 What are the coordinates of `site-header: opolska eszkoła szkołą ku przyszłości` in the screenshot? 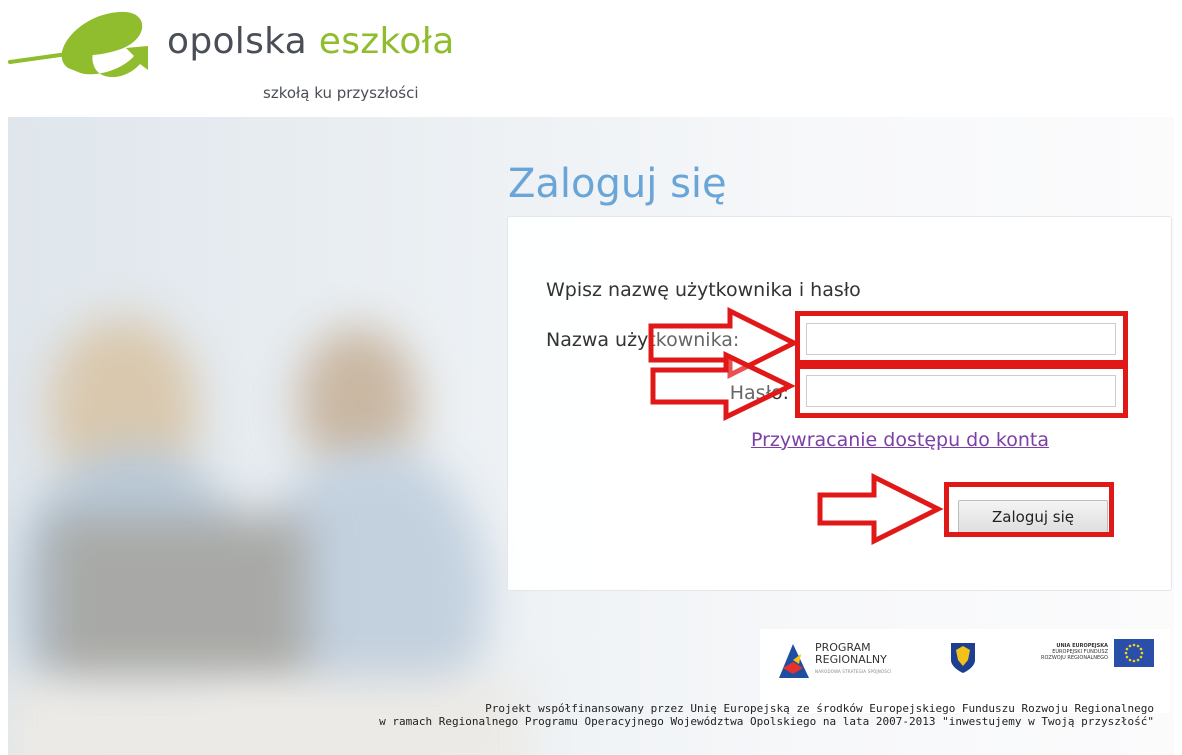 It's located at (591, 56).